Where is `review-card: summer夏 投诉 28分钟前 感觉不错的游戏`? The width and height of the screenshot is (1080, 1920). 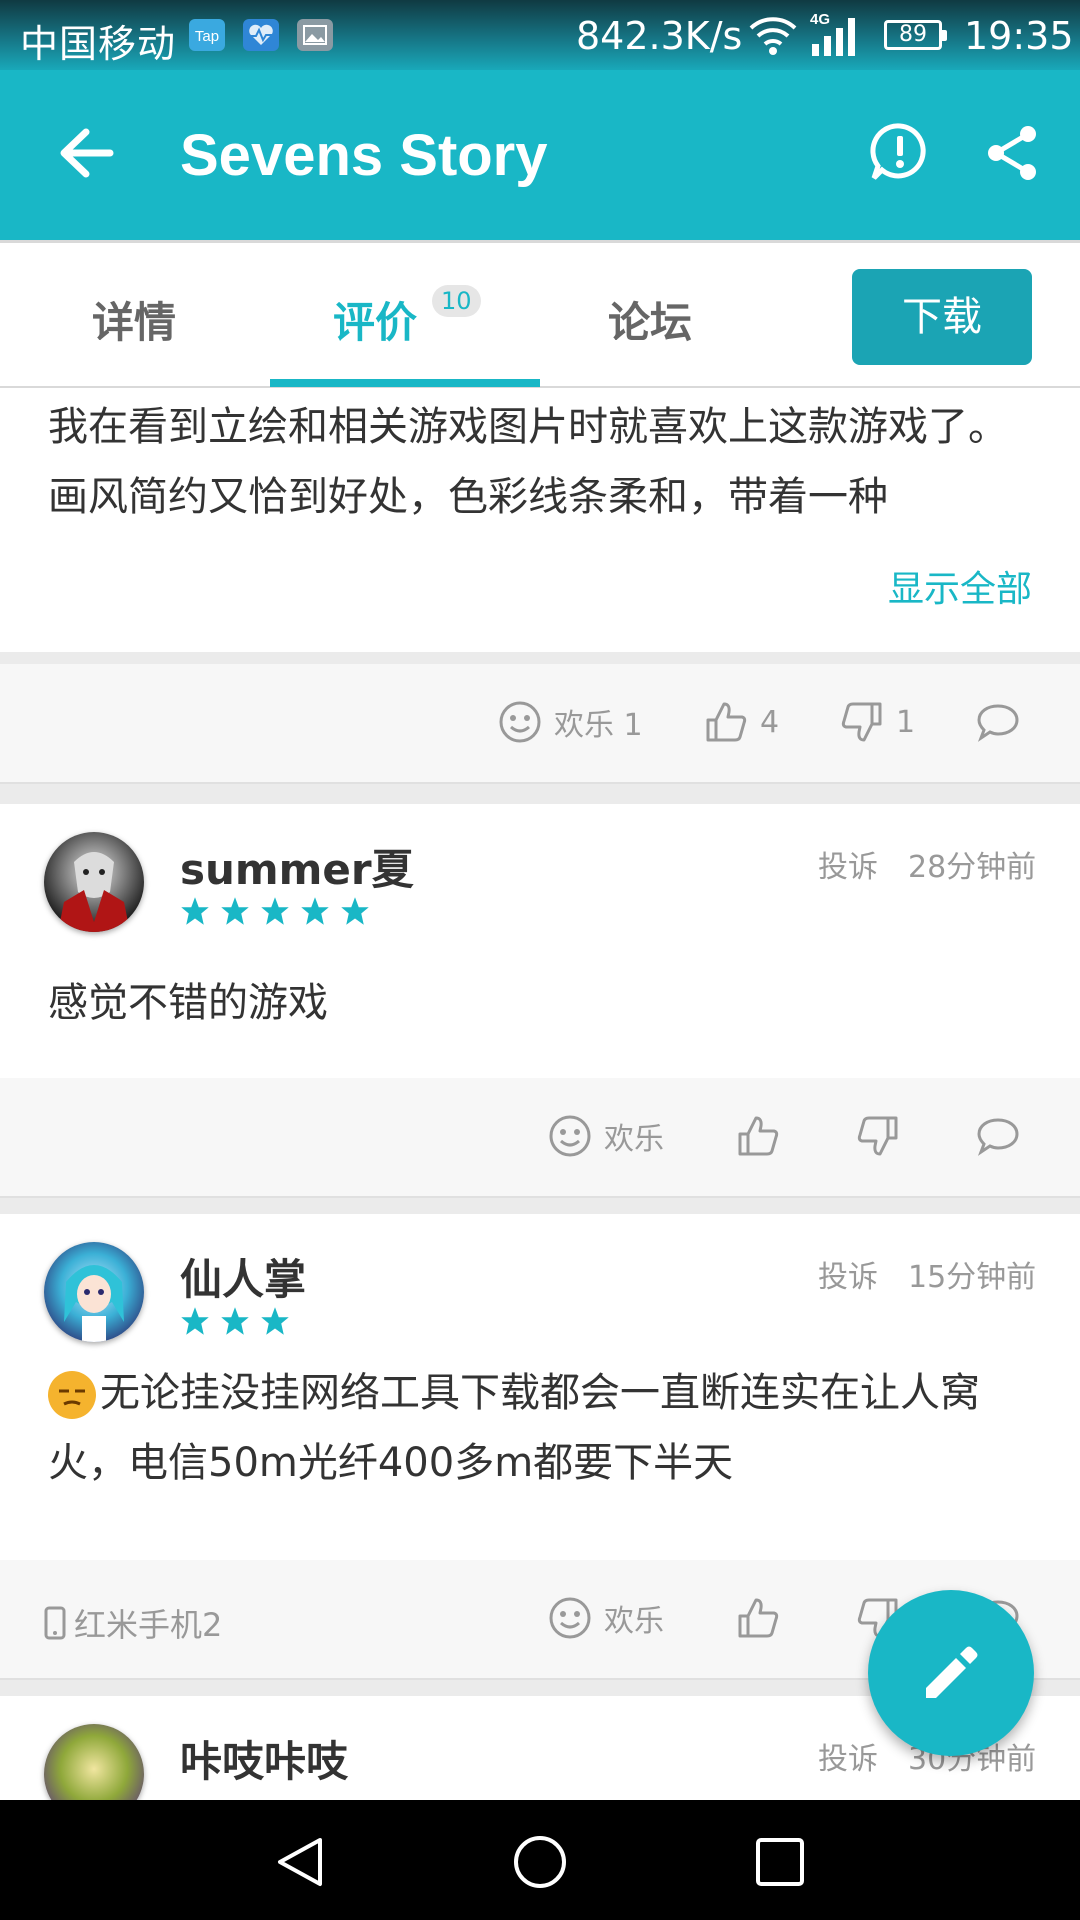
review-card: summer夏 投诉 28分钟前 感觉不错的游戏 is located at coordinates (540, 941).